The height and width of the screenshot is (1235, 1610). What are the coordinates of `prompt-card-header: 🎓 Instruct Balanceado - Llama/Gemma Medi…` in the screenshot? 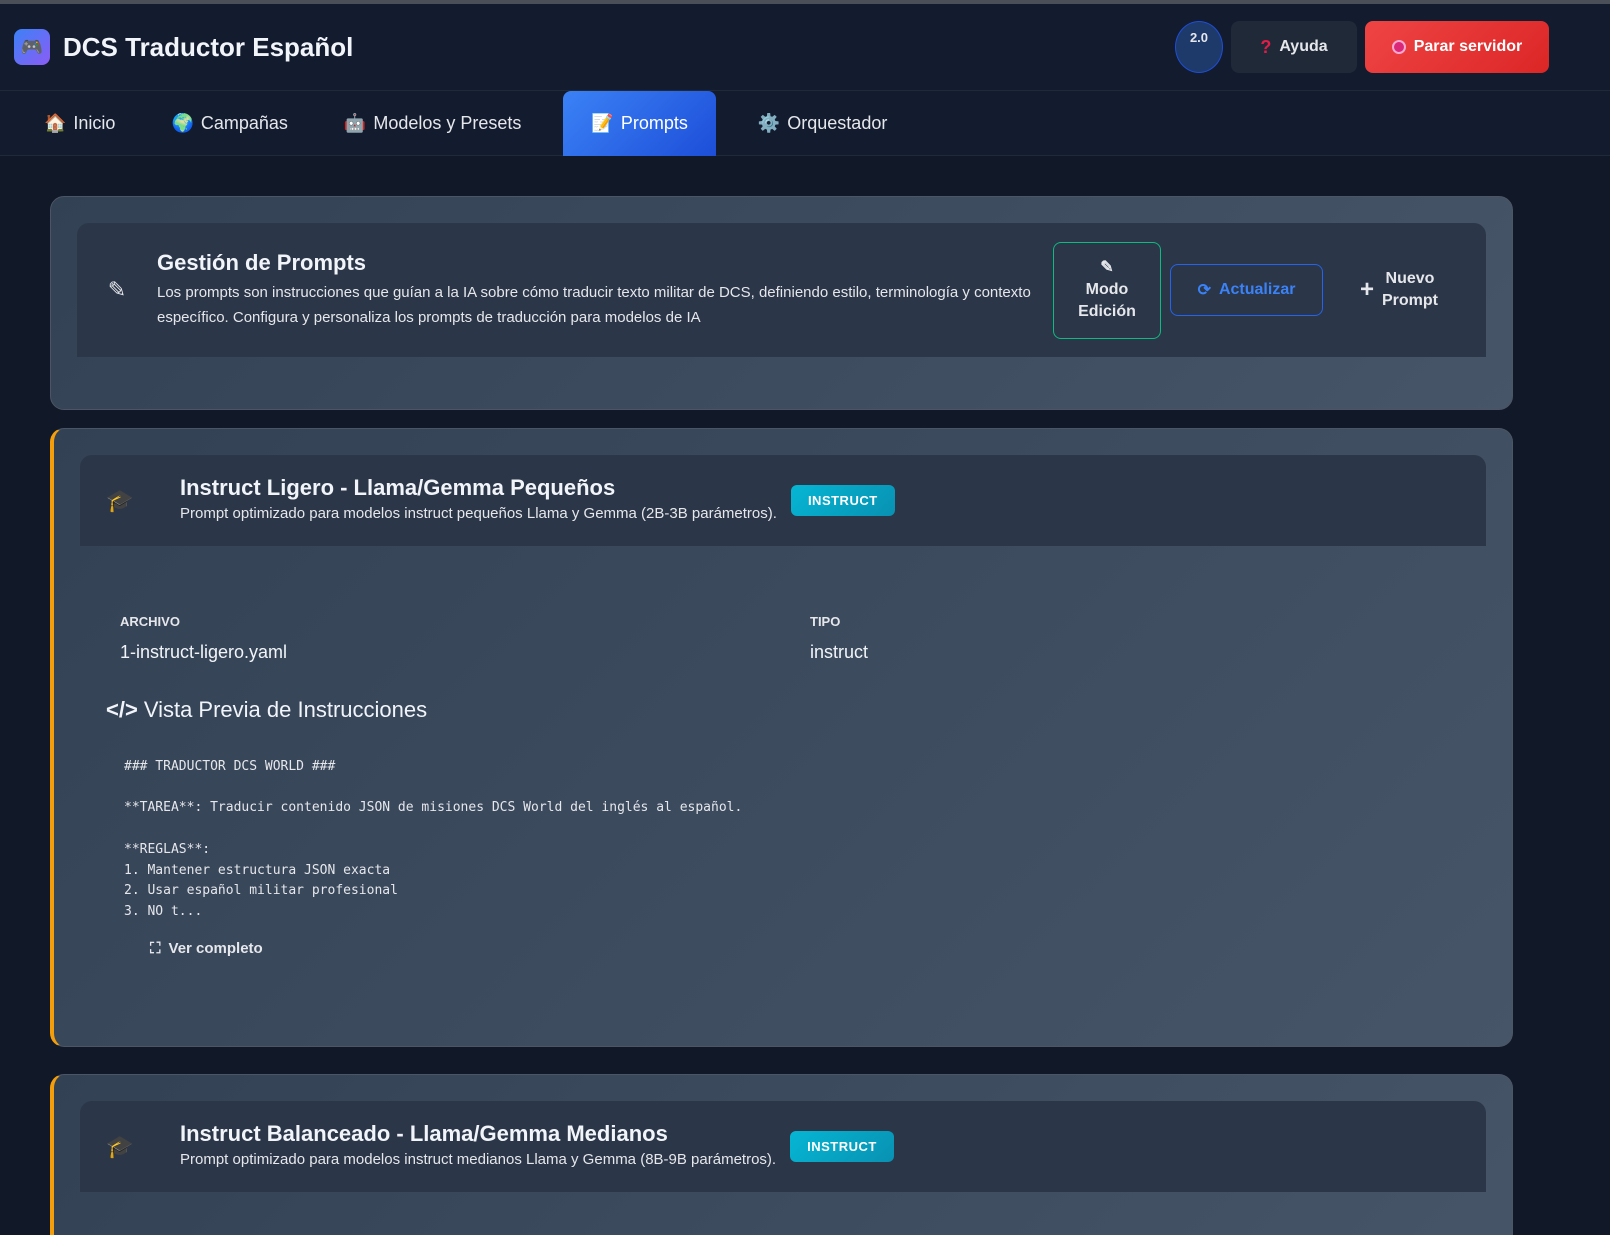 It's located at (783, 1146).